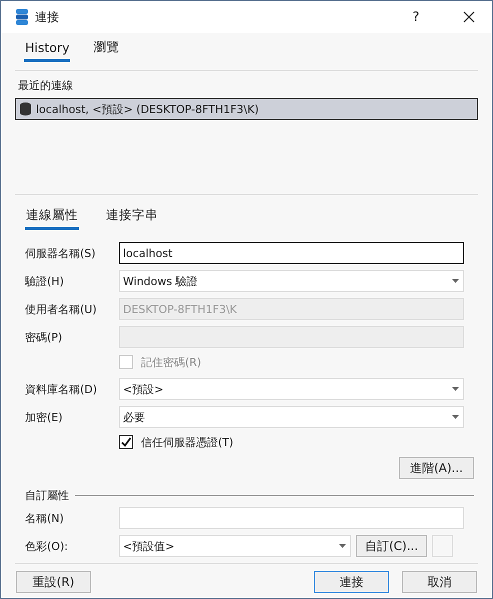 The height and width of the screenshot is (599, 493). I want to click on field-label: 使用者名稱(U), so click(61, 309).